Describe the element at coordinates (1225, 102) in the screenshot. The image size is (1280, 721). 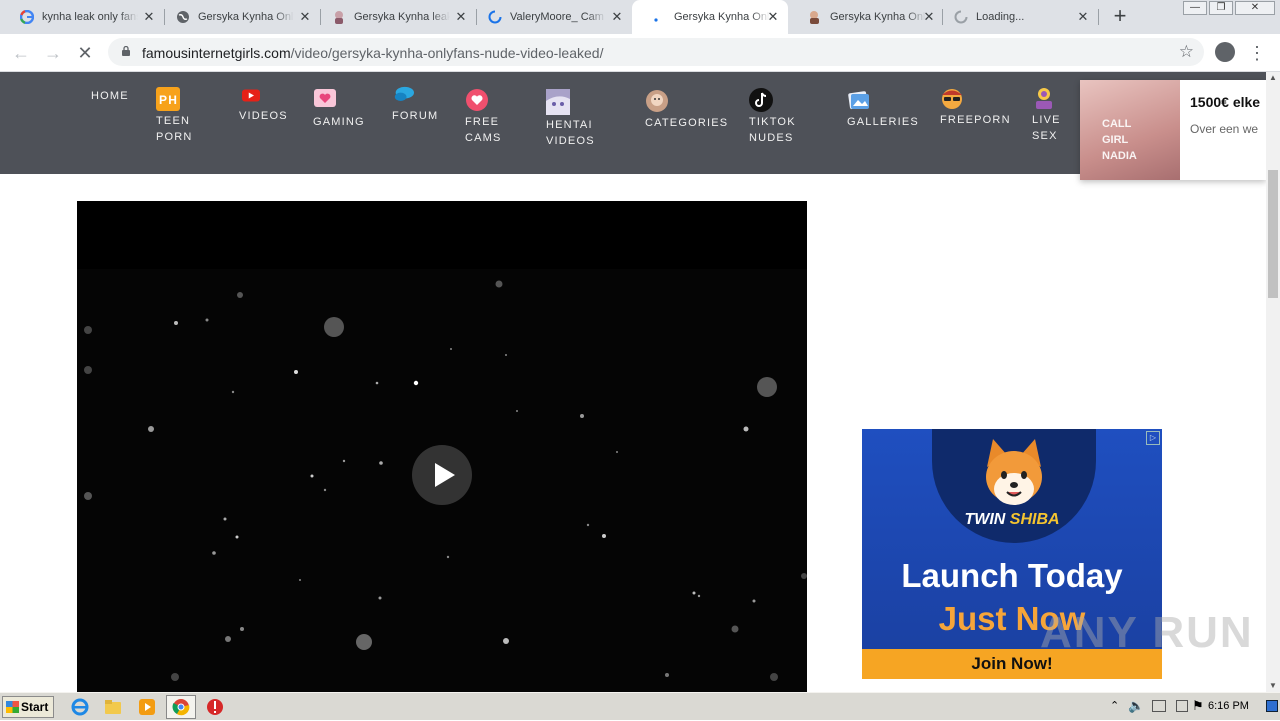
I see `promo-title: 1500€ elke` at that location.